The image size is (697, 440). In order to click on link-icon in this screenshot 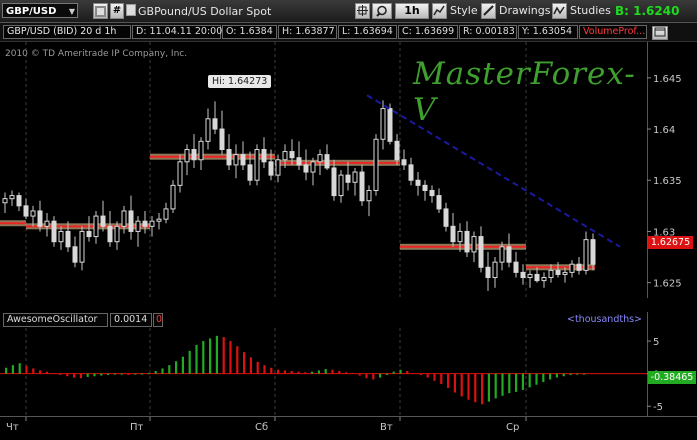, I will do `click(100, 11)`.